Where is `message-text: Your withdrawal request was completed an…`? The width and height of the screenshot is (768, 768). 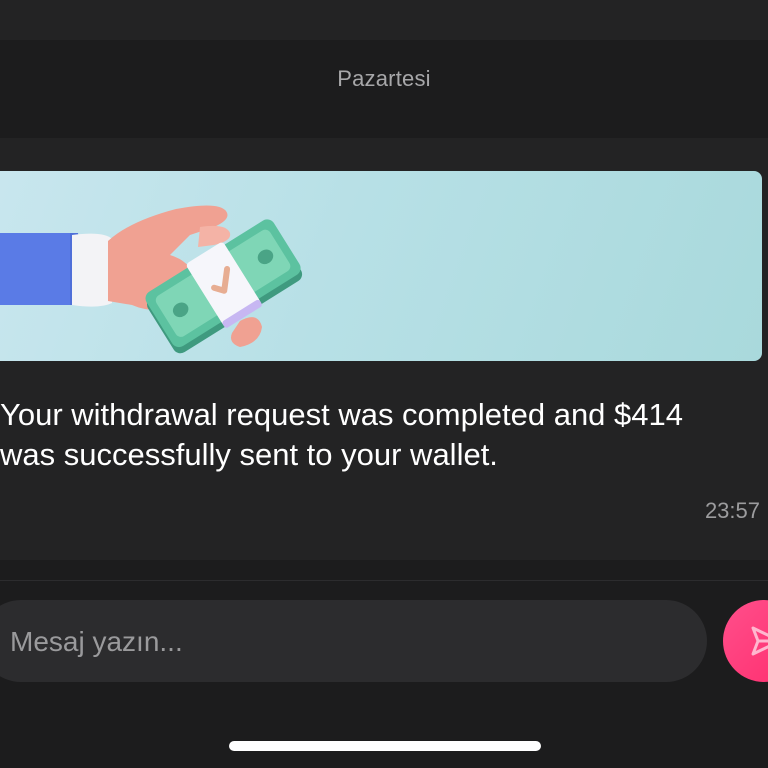
message-text: Your withdrawal request was completed an… is located at coordinates (341, 434).